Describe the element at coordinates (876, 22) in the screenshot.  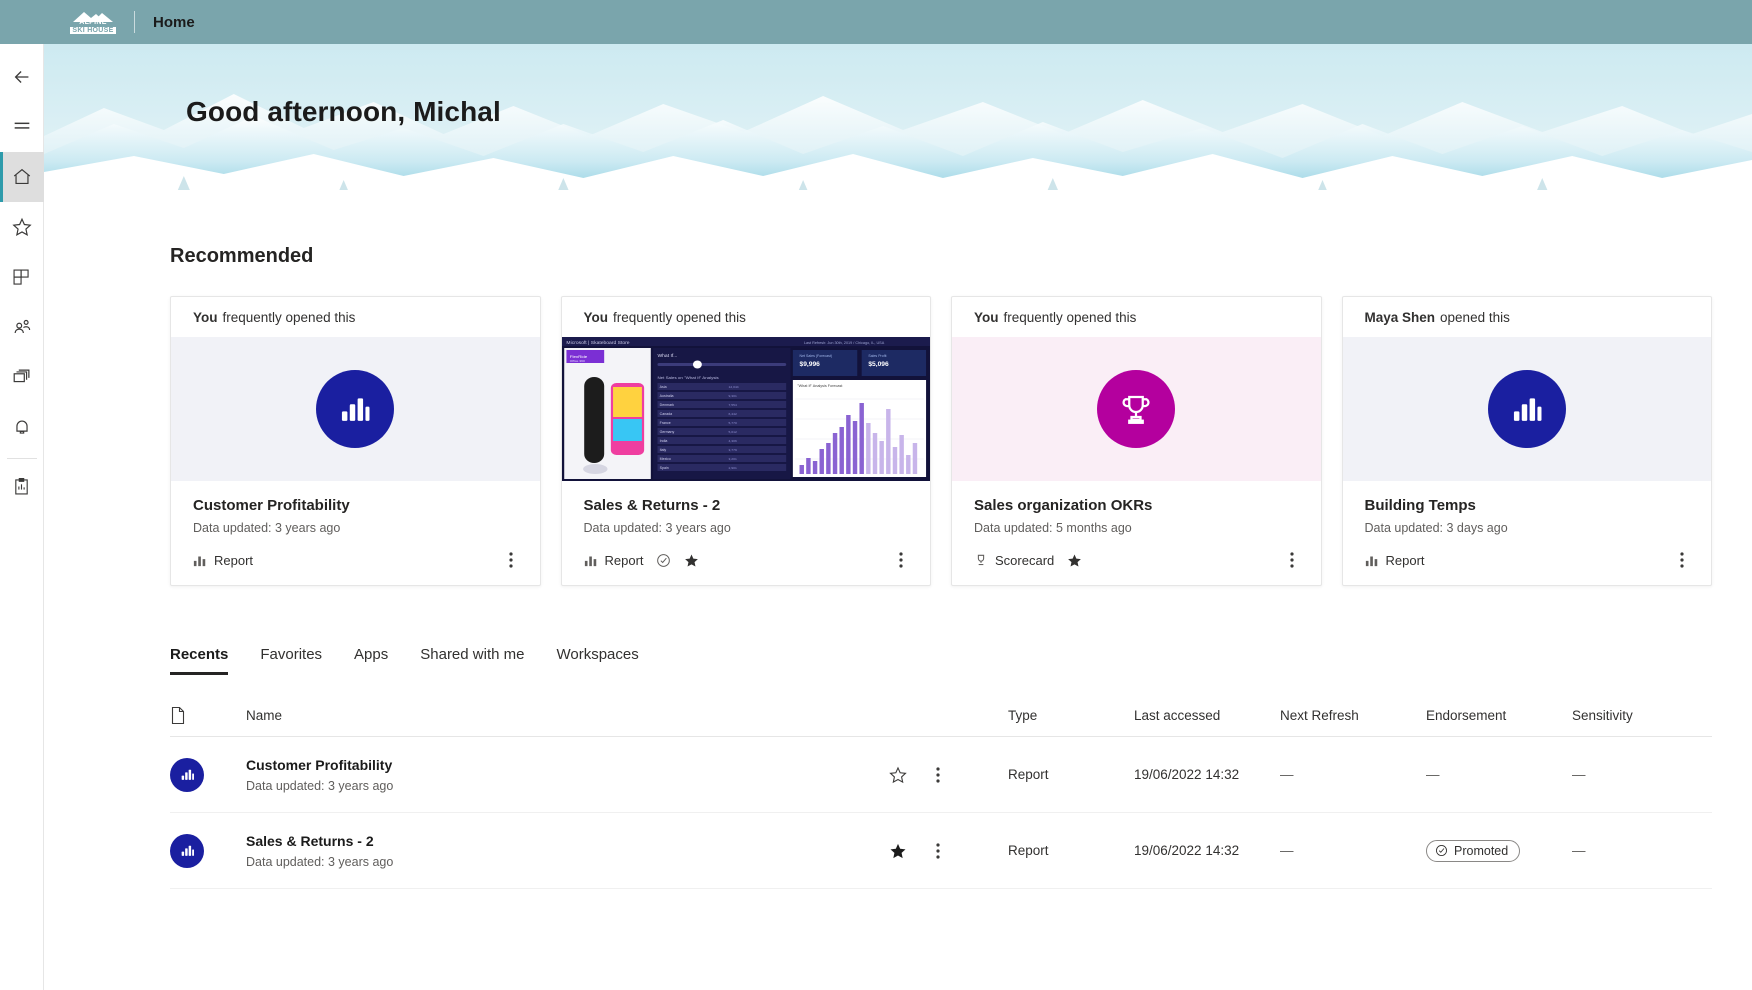
I see `top-bar: ALPINE SKI HOUSE Home` at that location.